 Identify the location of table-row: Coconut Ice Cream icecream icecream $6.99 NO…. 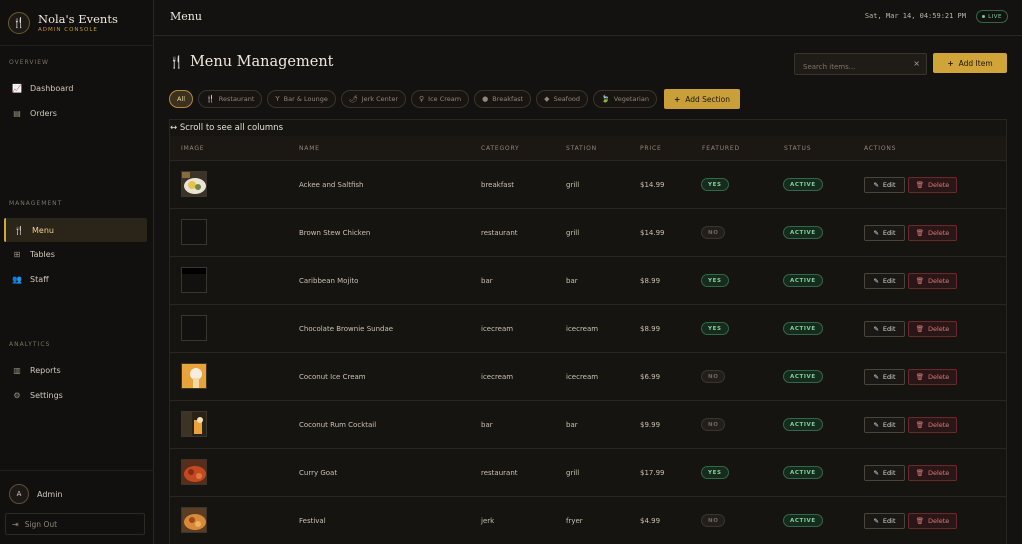
(588, 377).